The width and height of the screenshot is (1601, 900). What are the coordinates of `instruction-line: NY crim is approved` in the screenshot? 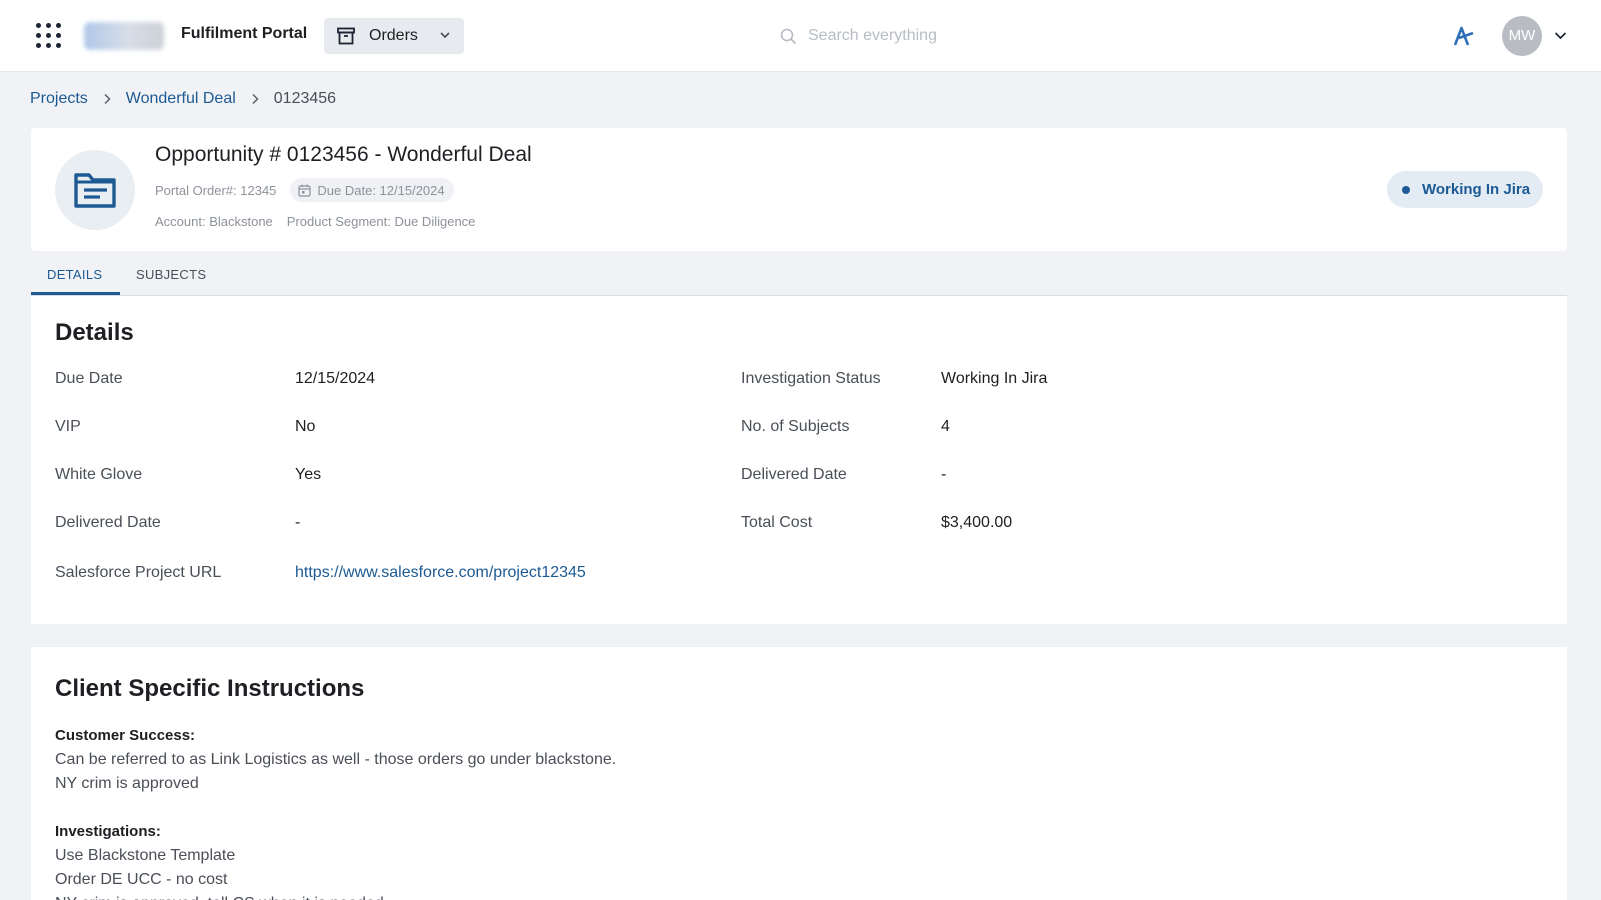 It's located at (127, 783).